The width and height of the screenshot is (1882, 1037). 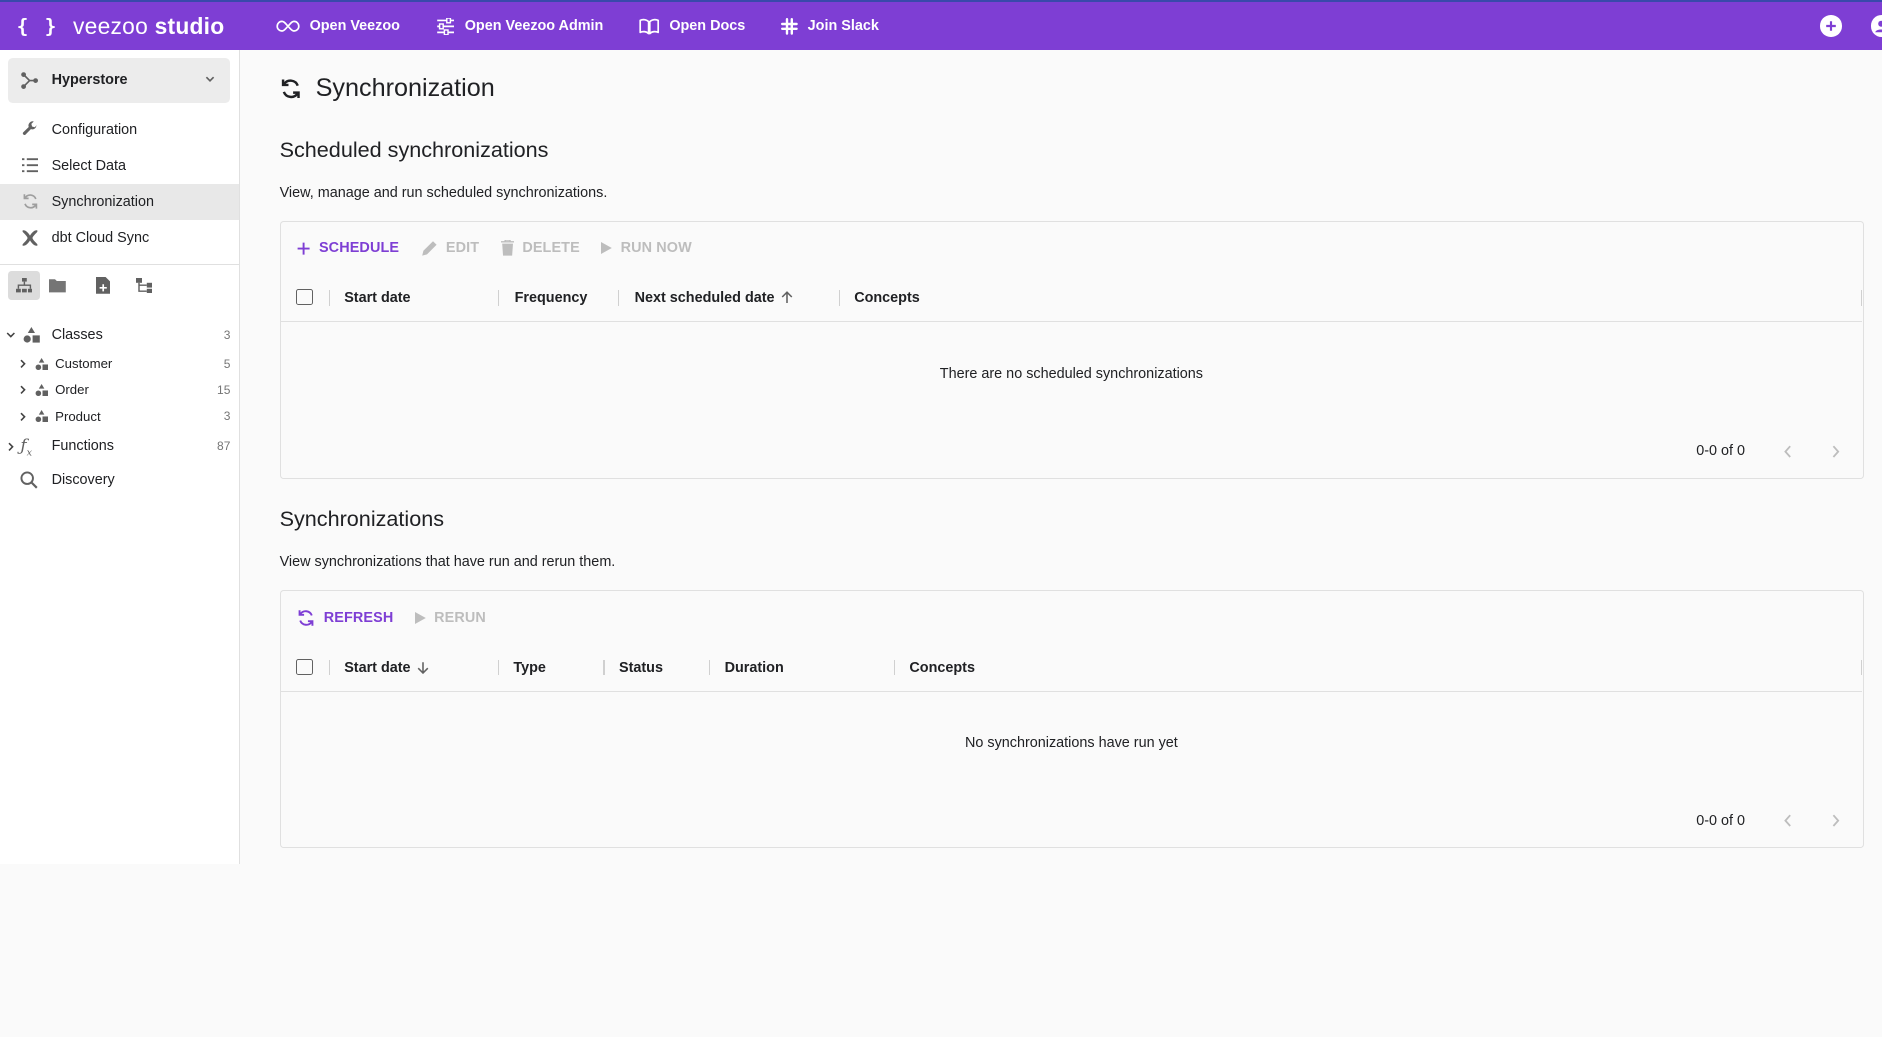 What do you see at coordinates (119, 130) in the screenshot?
I see `nav-configuration: Configuration` at bounding box center [119, 130].